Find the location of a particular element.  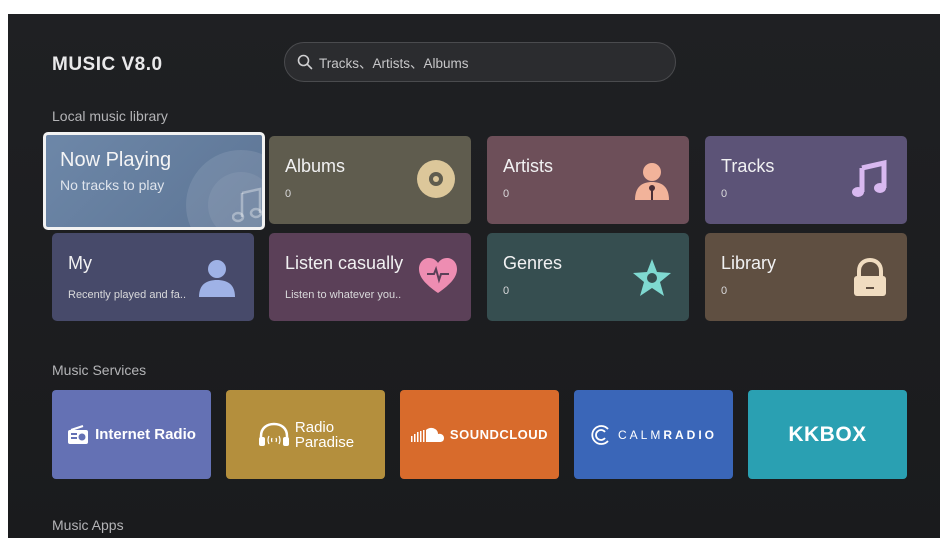

service-internet-radio: Internet Radio is located at coordinates (131, 434).